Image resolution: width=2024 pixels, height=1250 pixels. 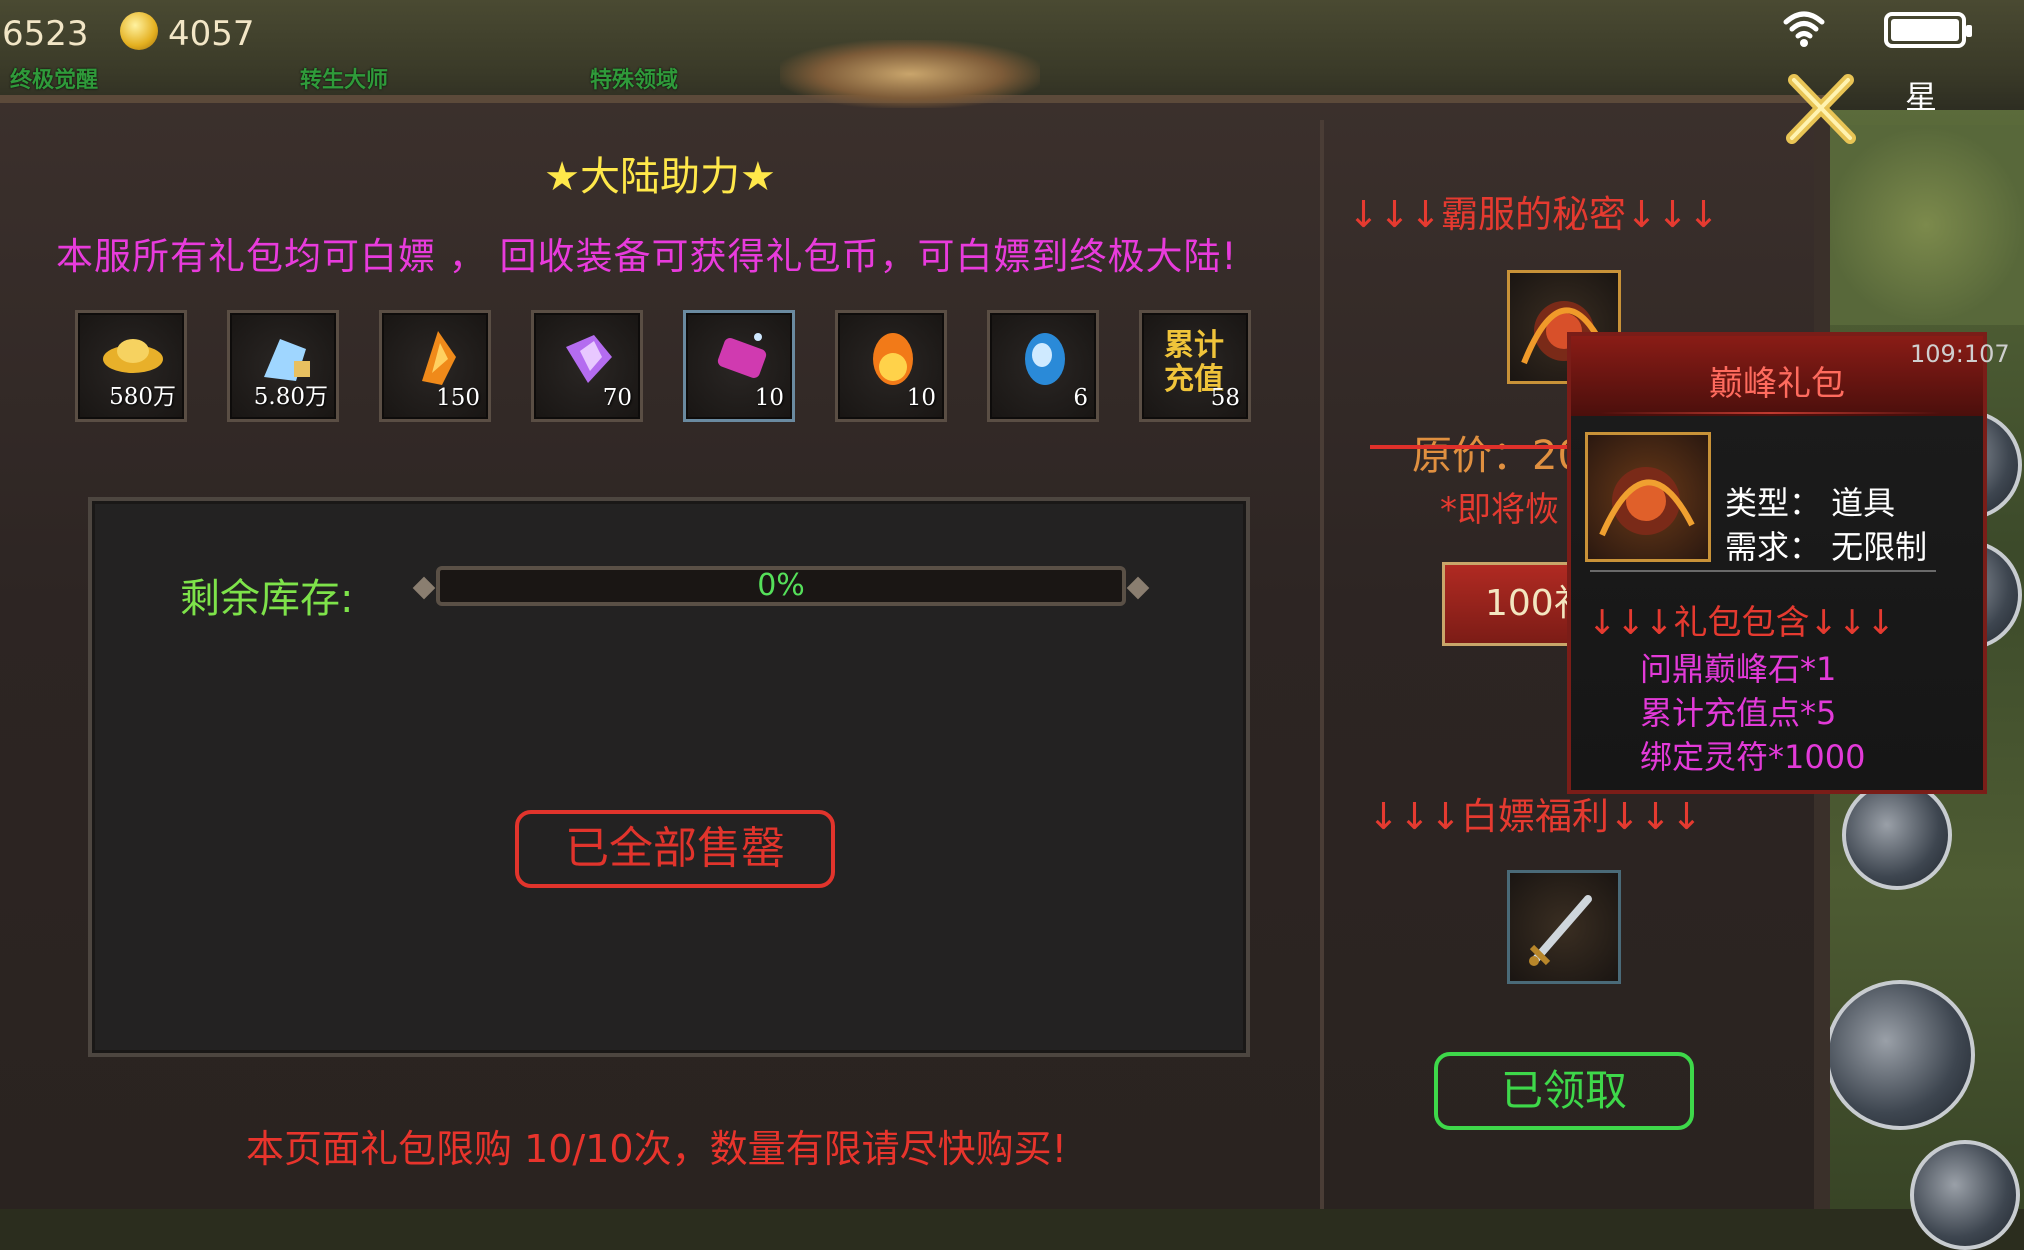 I want to click on reward-slot-purple-crystal: 70, so click(x=587, y=366).